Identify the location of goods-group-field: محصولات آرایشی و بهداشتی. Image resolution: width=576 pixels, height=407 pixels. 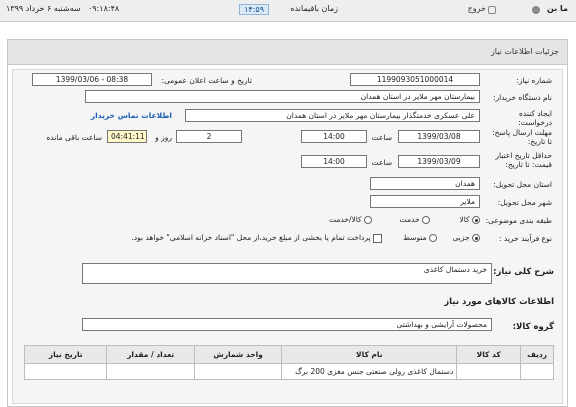
(287, 324).